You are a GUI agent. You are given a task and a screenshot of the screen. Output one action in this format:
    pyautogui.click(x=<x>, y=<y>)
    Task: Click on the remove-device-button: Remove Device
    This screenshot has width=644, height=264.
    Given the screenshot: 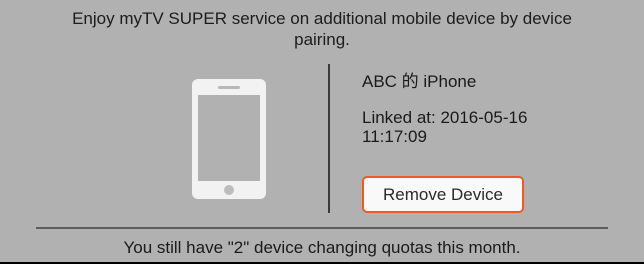 What is the action you would take?
    pyautogui.click(x=443, y=194)
    